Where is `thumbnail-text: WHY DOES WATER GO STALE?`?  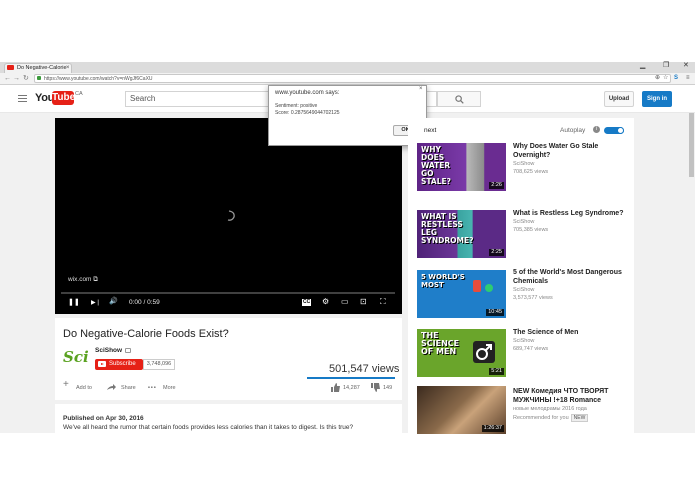 thumbnail-text: WHY DOES WATER GO STALE? is located at coordinates (436, 165).